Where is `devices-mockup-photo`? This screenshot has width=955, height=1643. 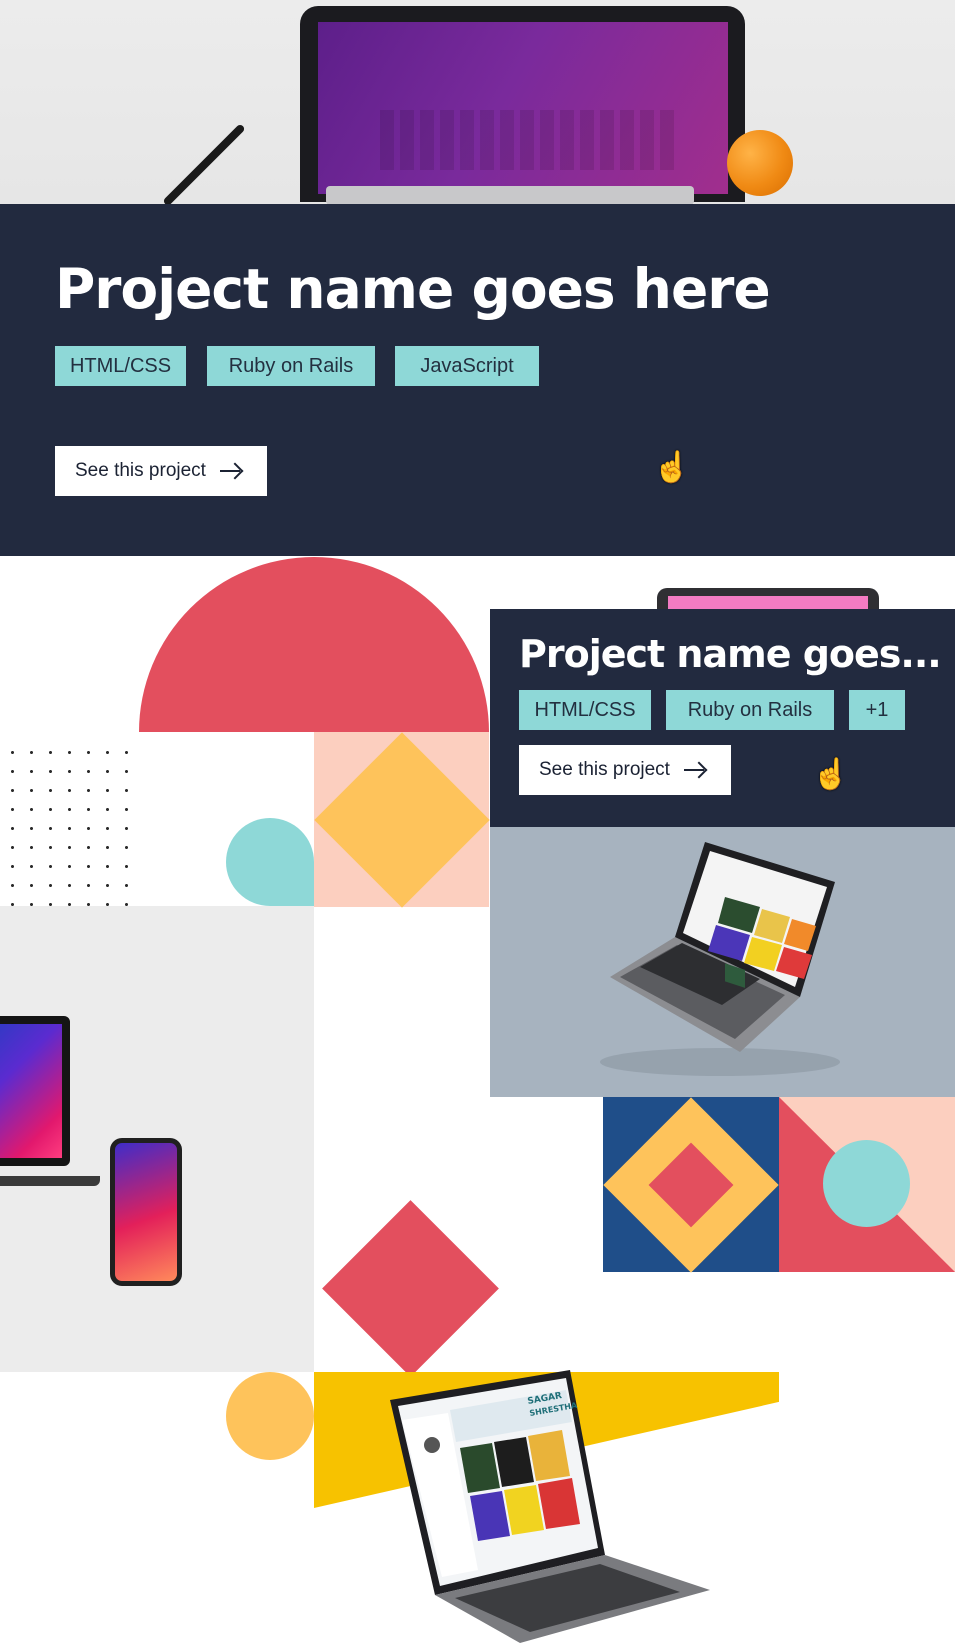
devices-mockup-photo is located at coordinates (157, 1139).